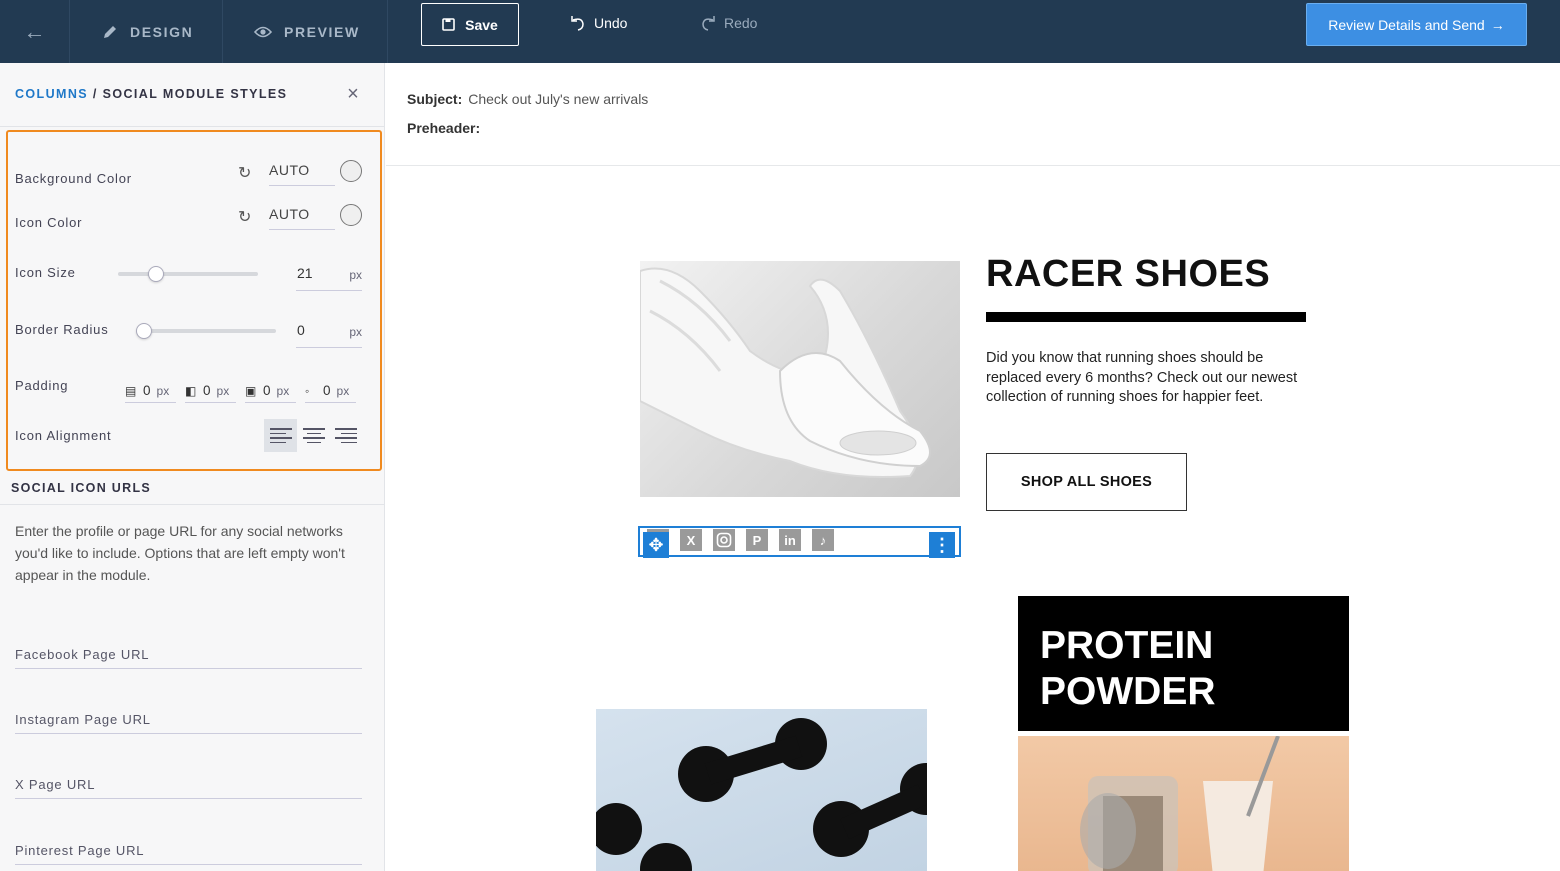  I want to click on shop-all-shoes-button: SHOP ALL SHOES, so click(1086, 482).